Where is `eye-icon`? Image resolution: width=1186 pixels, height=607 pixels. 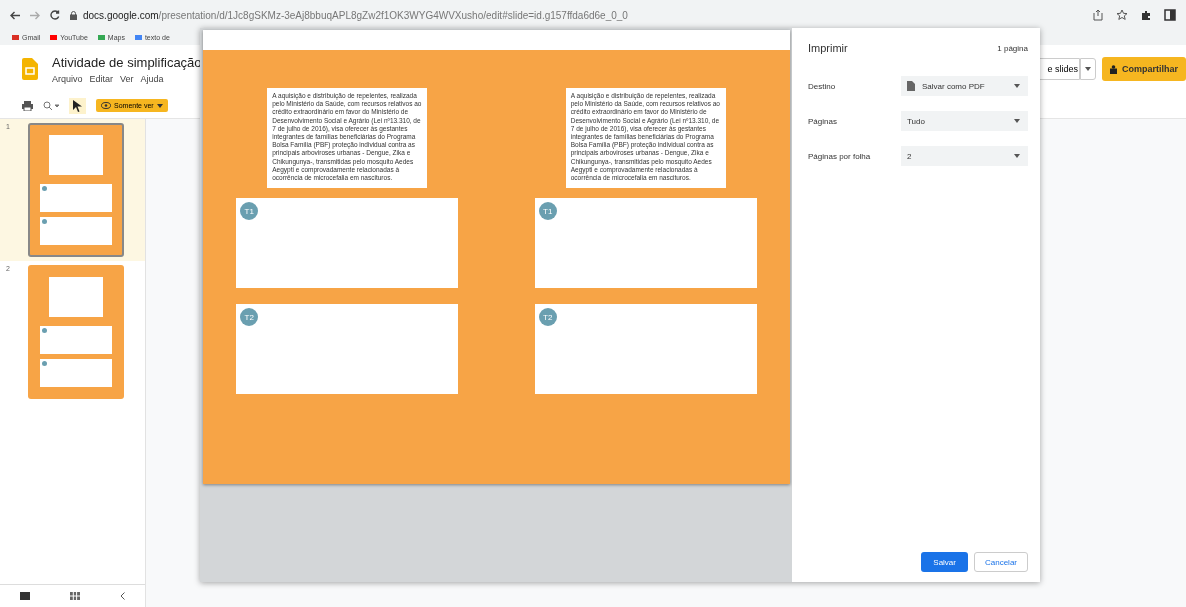
eye-icon is located at coordinates (106, 105).